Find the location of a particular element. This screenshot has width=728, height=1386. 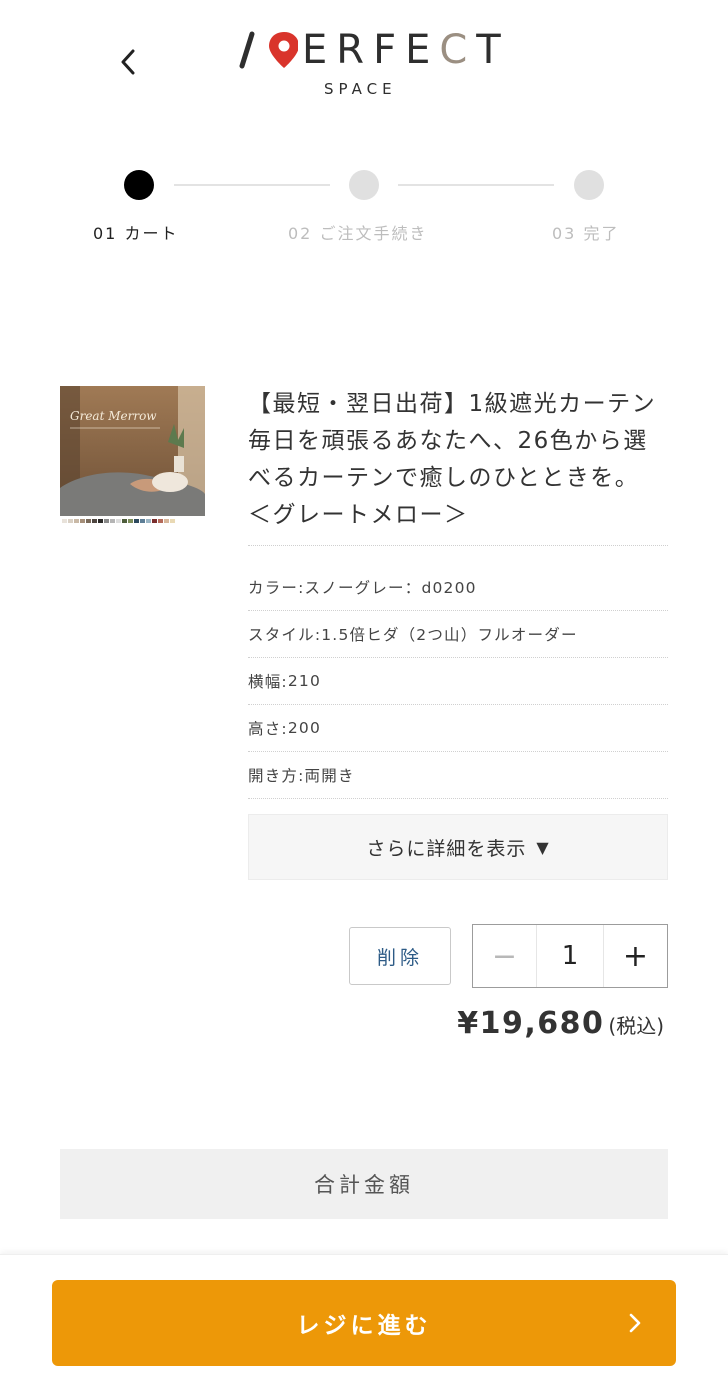

spec-row-height: 高さ200 is located at coordinates (458, 728).